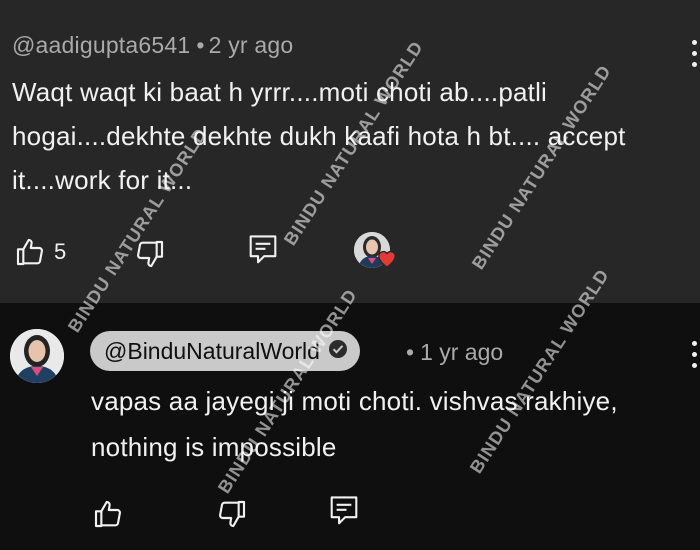 This screenshot has width=700, height=550. I want to click on comment-time: 2 yr ago, so click(251, 45).